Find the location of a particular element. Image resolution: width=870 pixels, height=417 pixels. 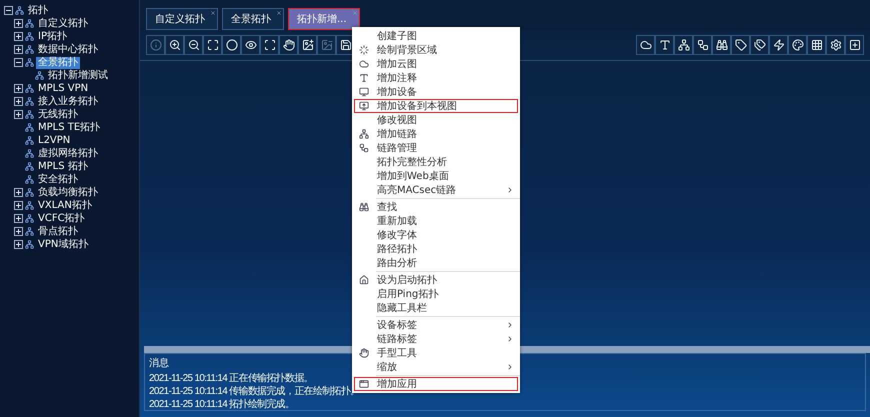

log-title: 消息 is located at coordinates (159, 364).